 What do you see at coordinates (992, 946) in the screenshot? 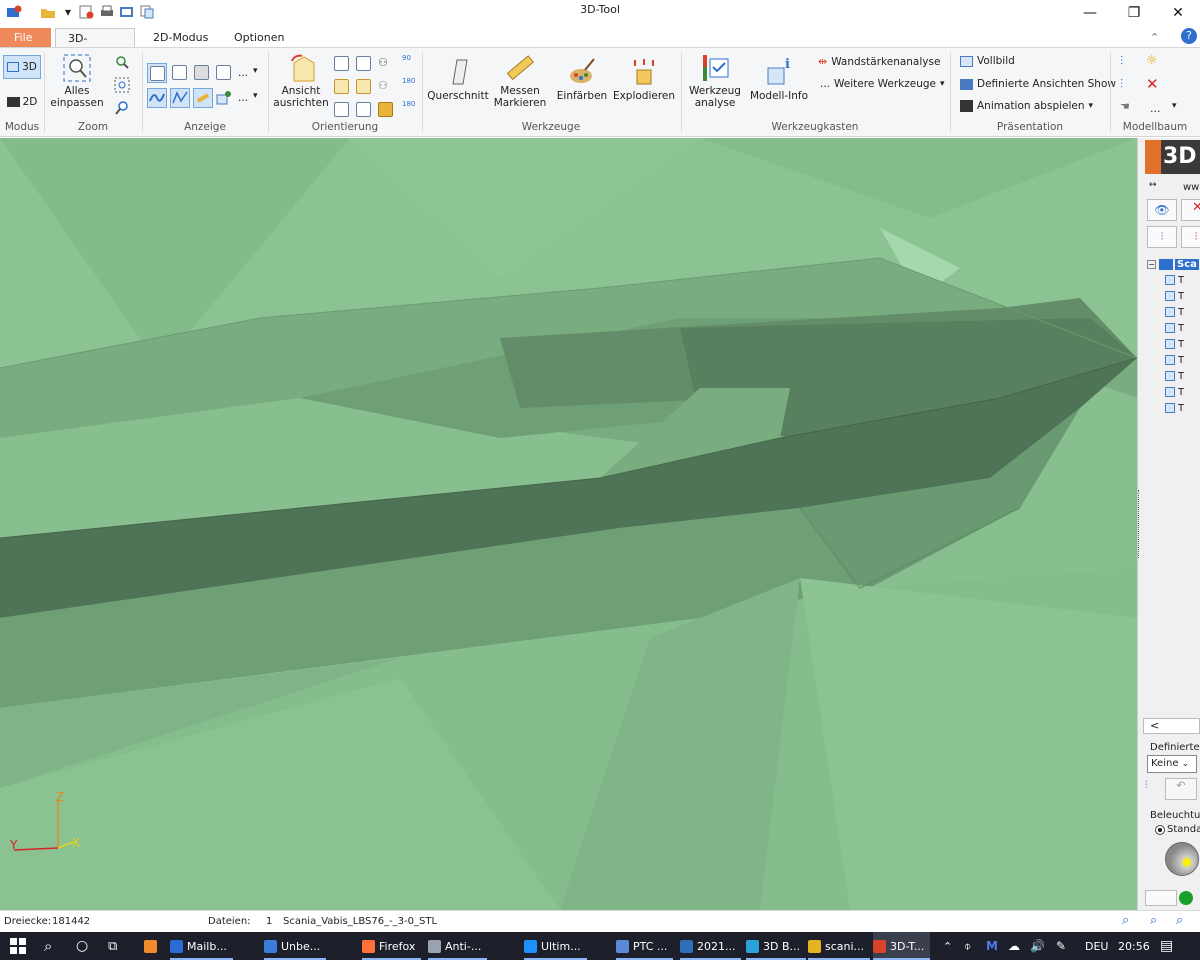
I see `tray-m-icon: M` at bounding box center [992, 946].